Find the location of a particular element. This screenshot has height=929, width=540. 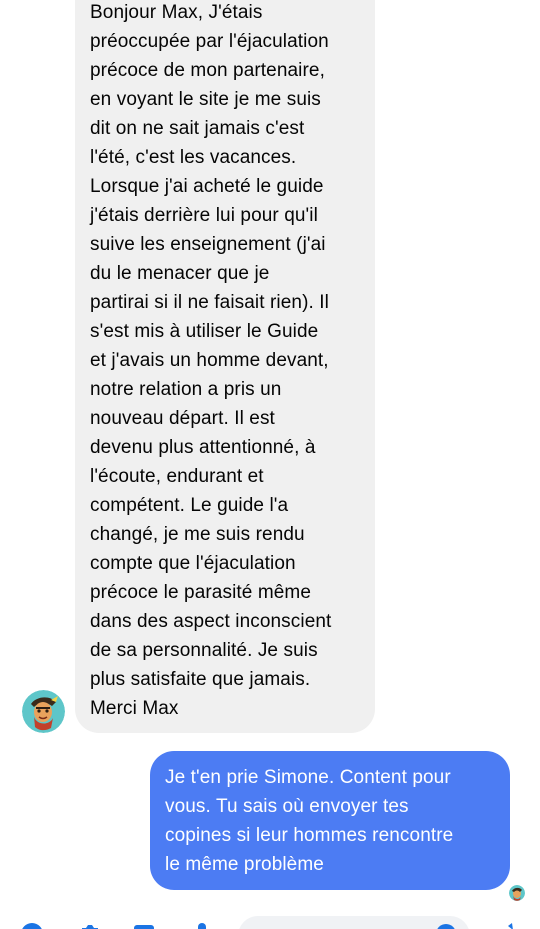

emoji-icon is located at coordinates (446, 925).